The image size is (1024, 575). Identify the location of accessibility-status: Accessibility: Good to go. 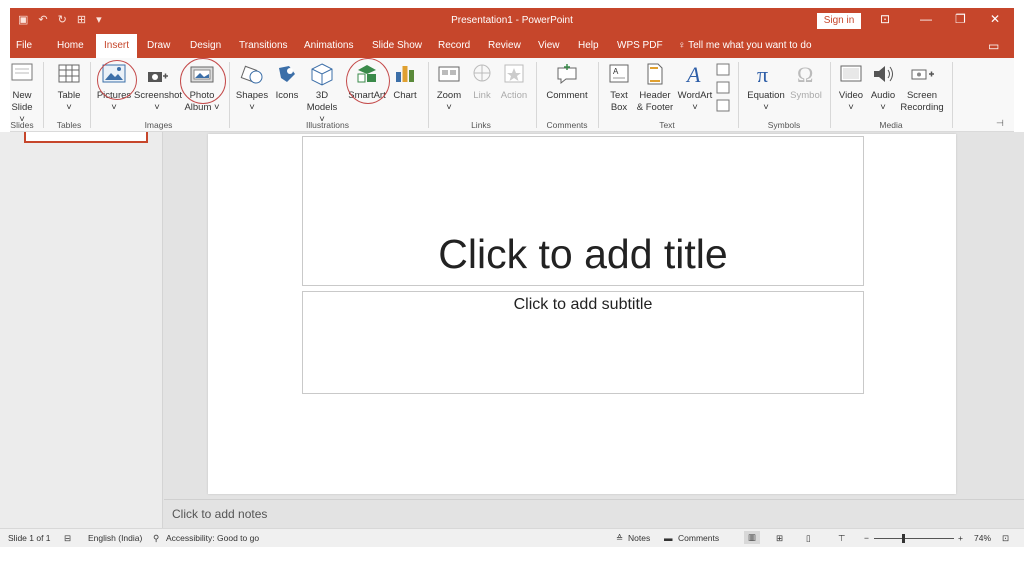
(212, 538).